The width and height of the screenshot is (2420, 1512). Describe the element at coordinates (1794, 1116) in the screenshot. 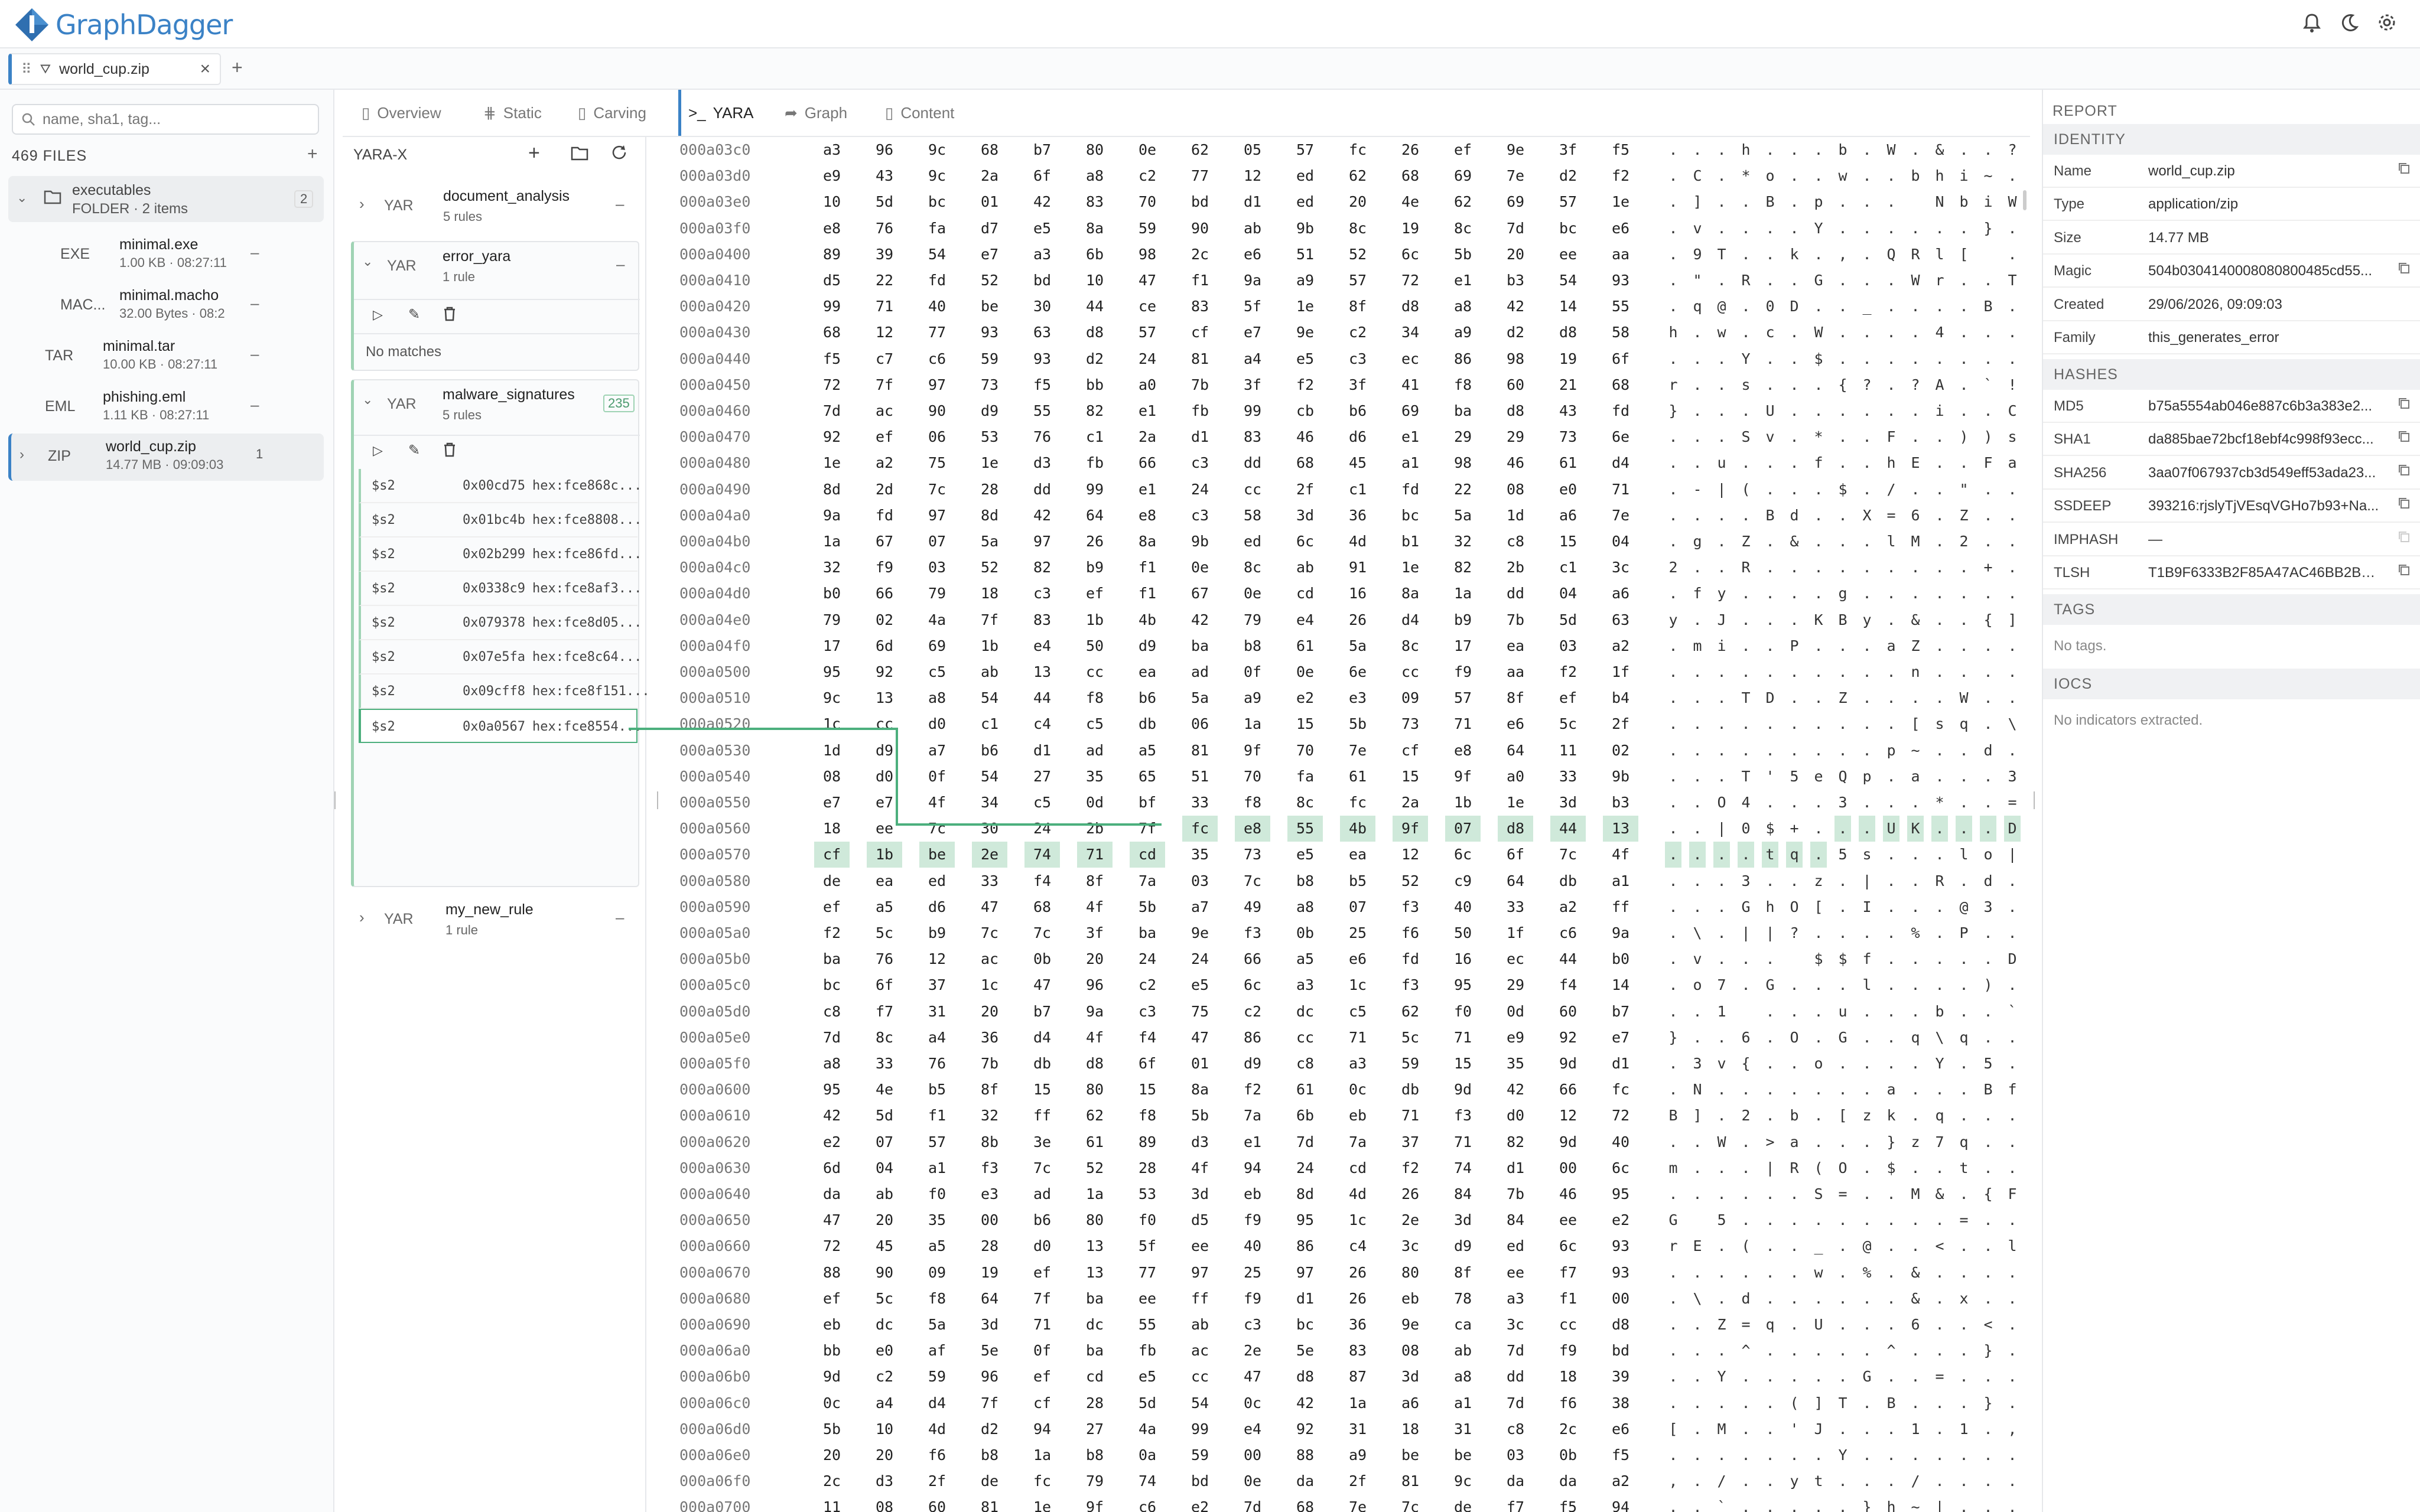

I see `ascii-char: b` at that location.